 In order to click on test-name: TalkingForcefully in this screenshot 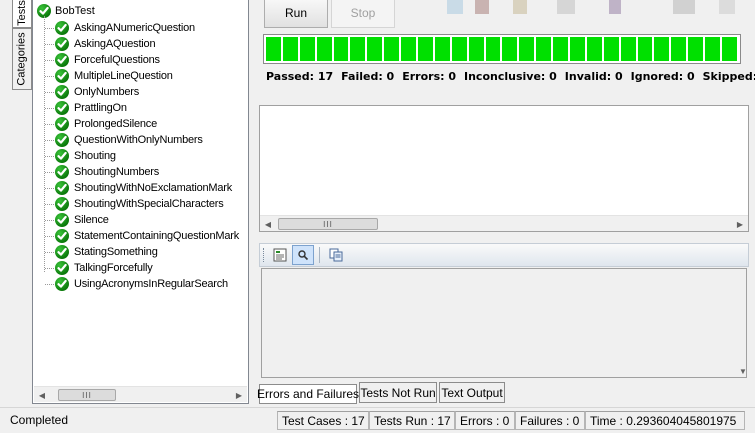, I will do `click(113, 268)`.